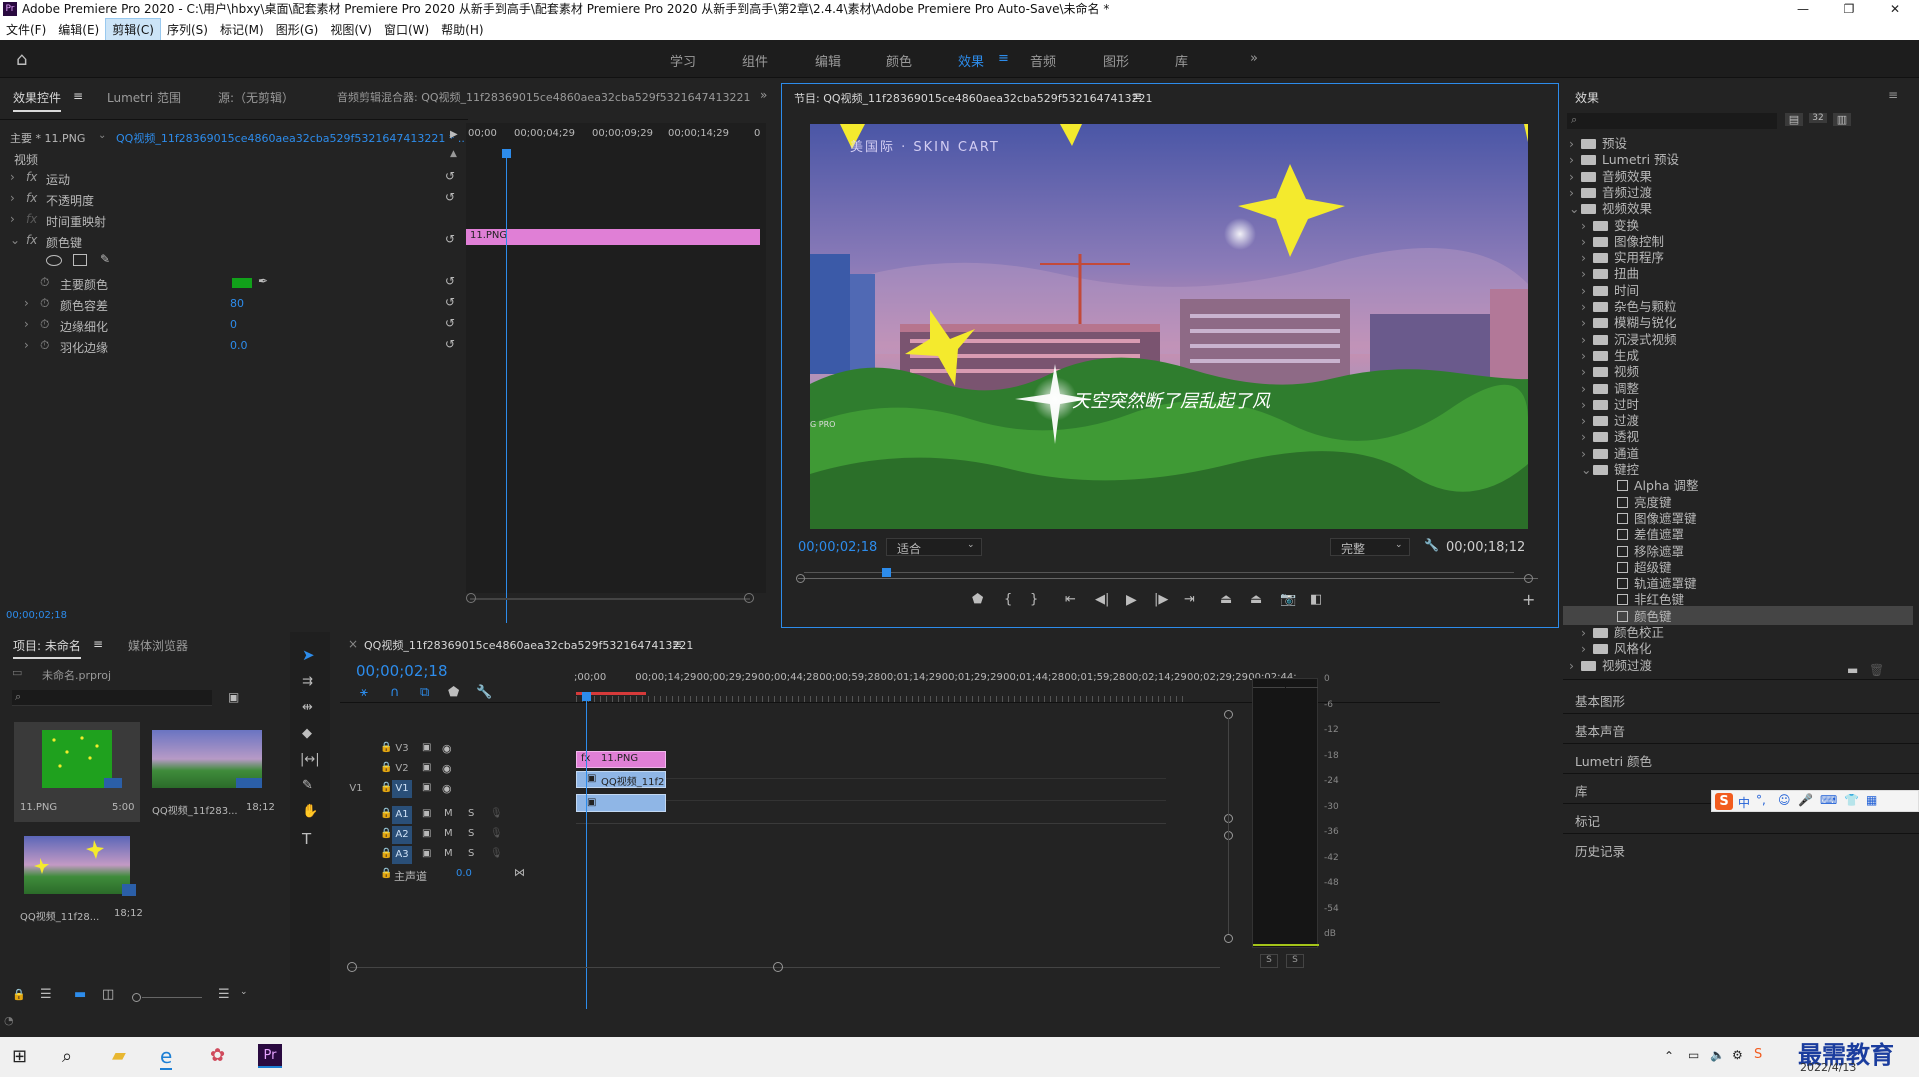 The width and height of the screenshot is (1919, 1077). Describe the element at coordinates (448, 853) in the screenshot. I see `mute-track-icon: M` at that location.